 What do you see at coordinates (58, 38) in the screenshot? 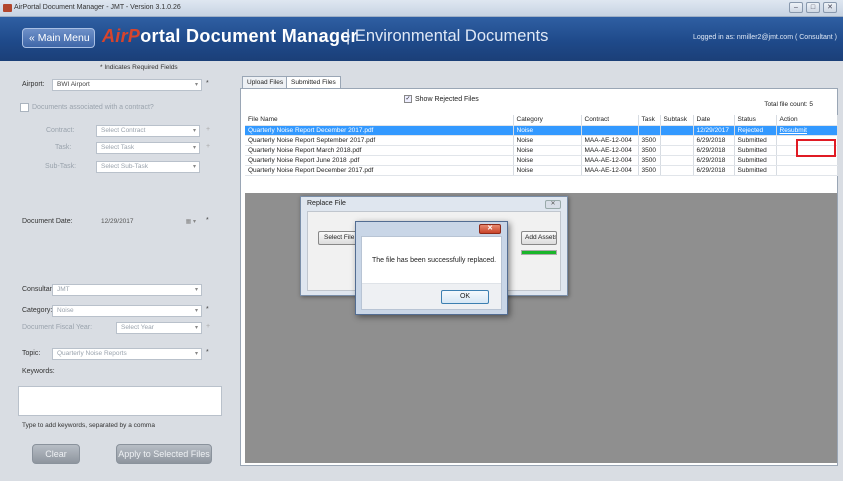
I see `main-menu-button: « Main Menu` at bounding box center [58, 38].